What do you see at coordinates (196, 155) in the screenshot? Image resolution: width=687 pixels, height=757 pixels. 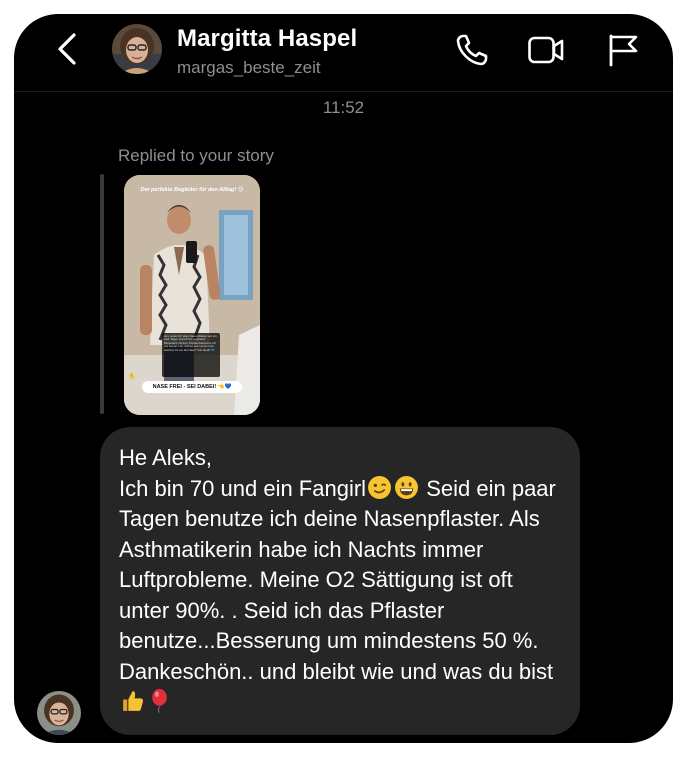 I see `story-reply-label: Replied to your story` at bounding box center [196, 155].